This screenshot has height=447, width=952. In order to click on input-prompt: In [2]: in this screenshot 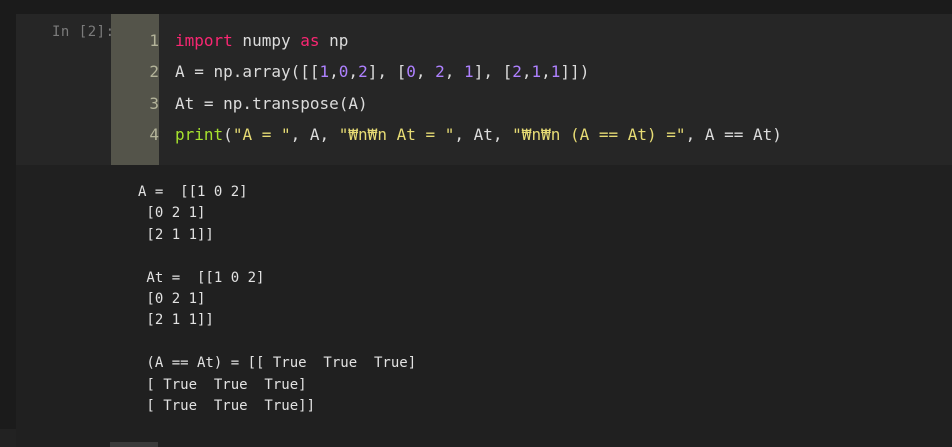, I will do `click(83, 32)`.